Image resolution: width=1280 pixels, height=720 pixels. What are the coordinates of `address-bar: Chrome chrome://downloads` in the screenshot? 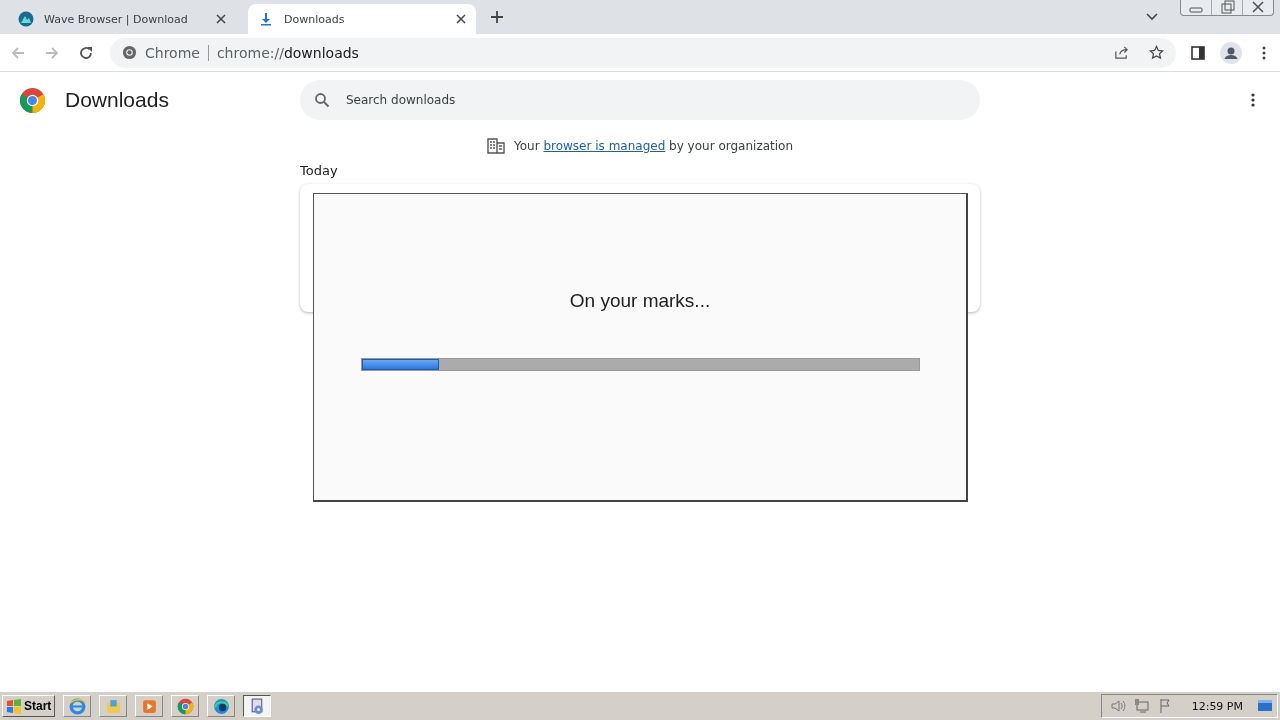 It's located at (643, 52).